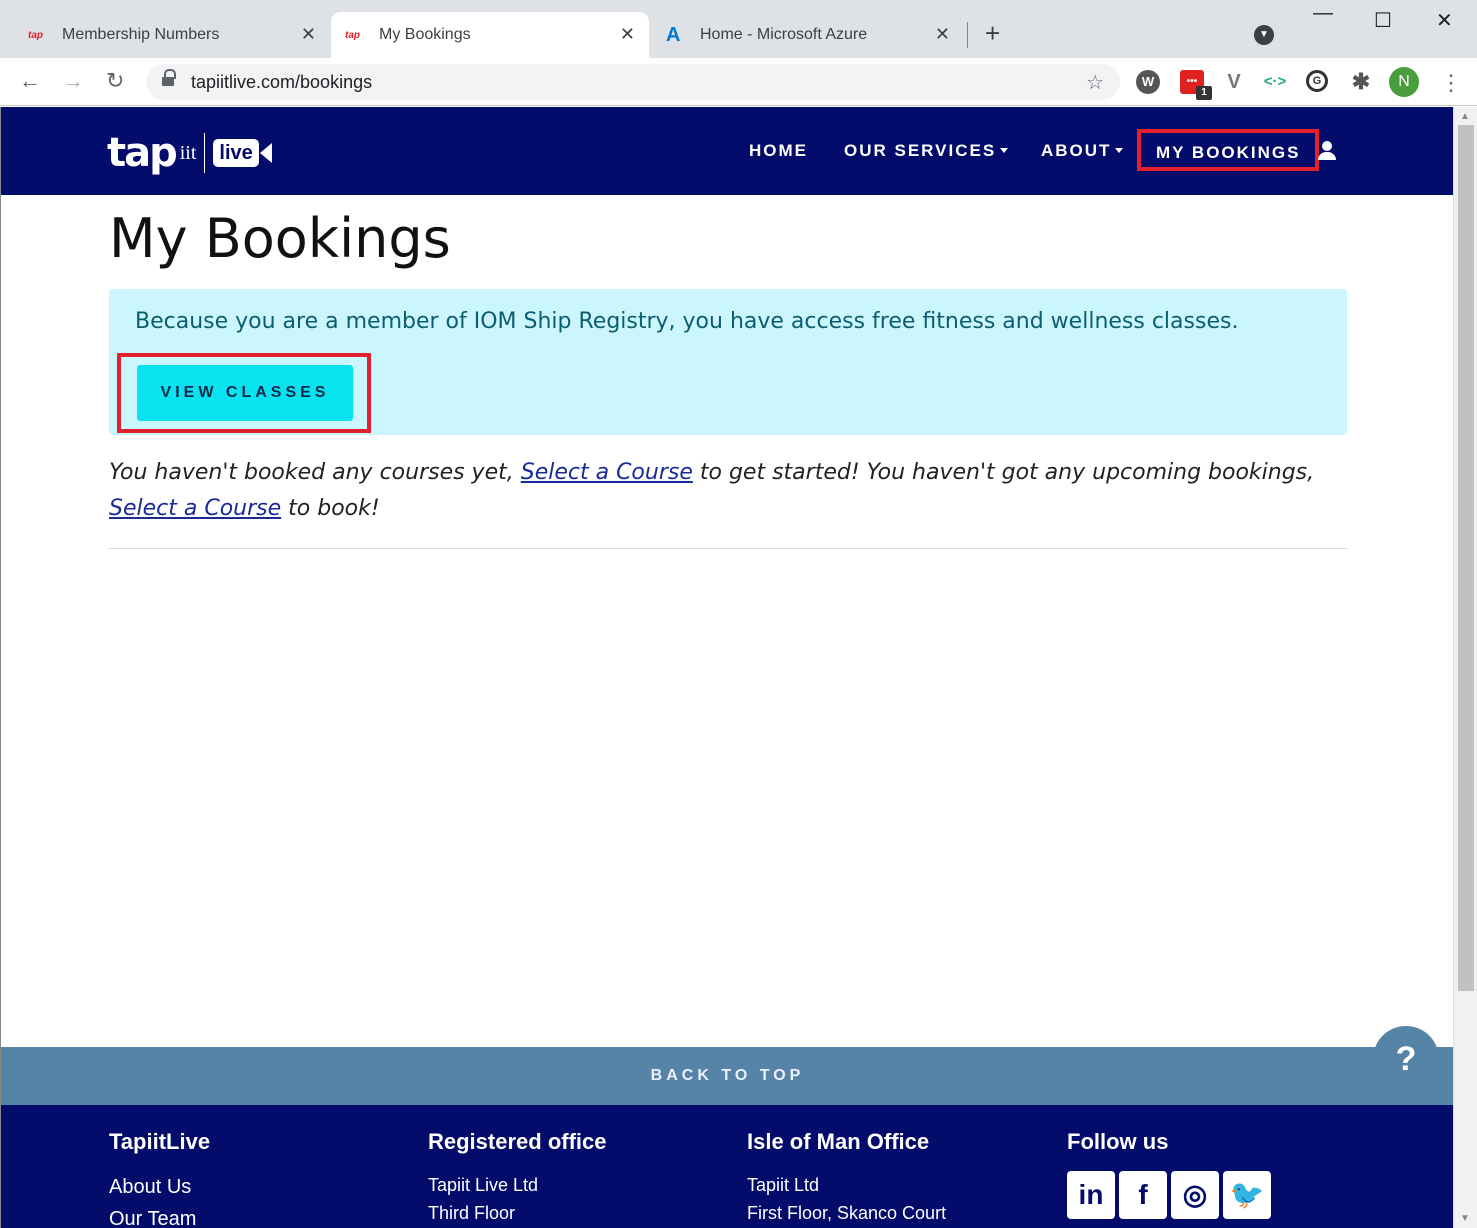 The width and height of the screenshot is (1477, 1228). Describe the element at coordinates (1465, 1218) in the screenshot. I see `scroll-down-icon: ▼` at that location.